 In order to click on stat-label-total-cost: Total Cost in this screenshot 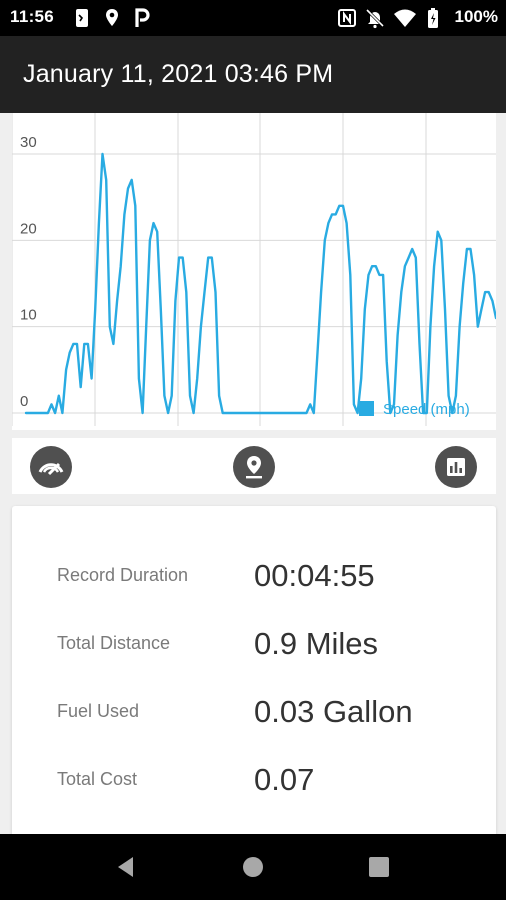, I will do `click(97, 779)`.